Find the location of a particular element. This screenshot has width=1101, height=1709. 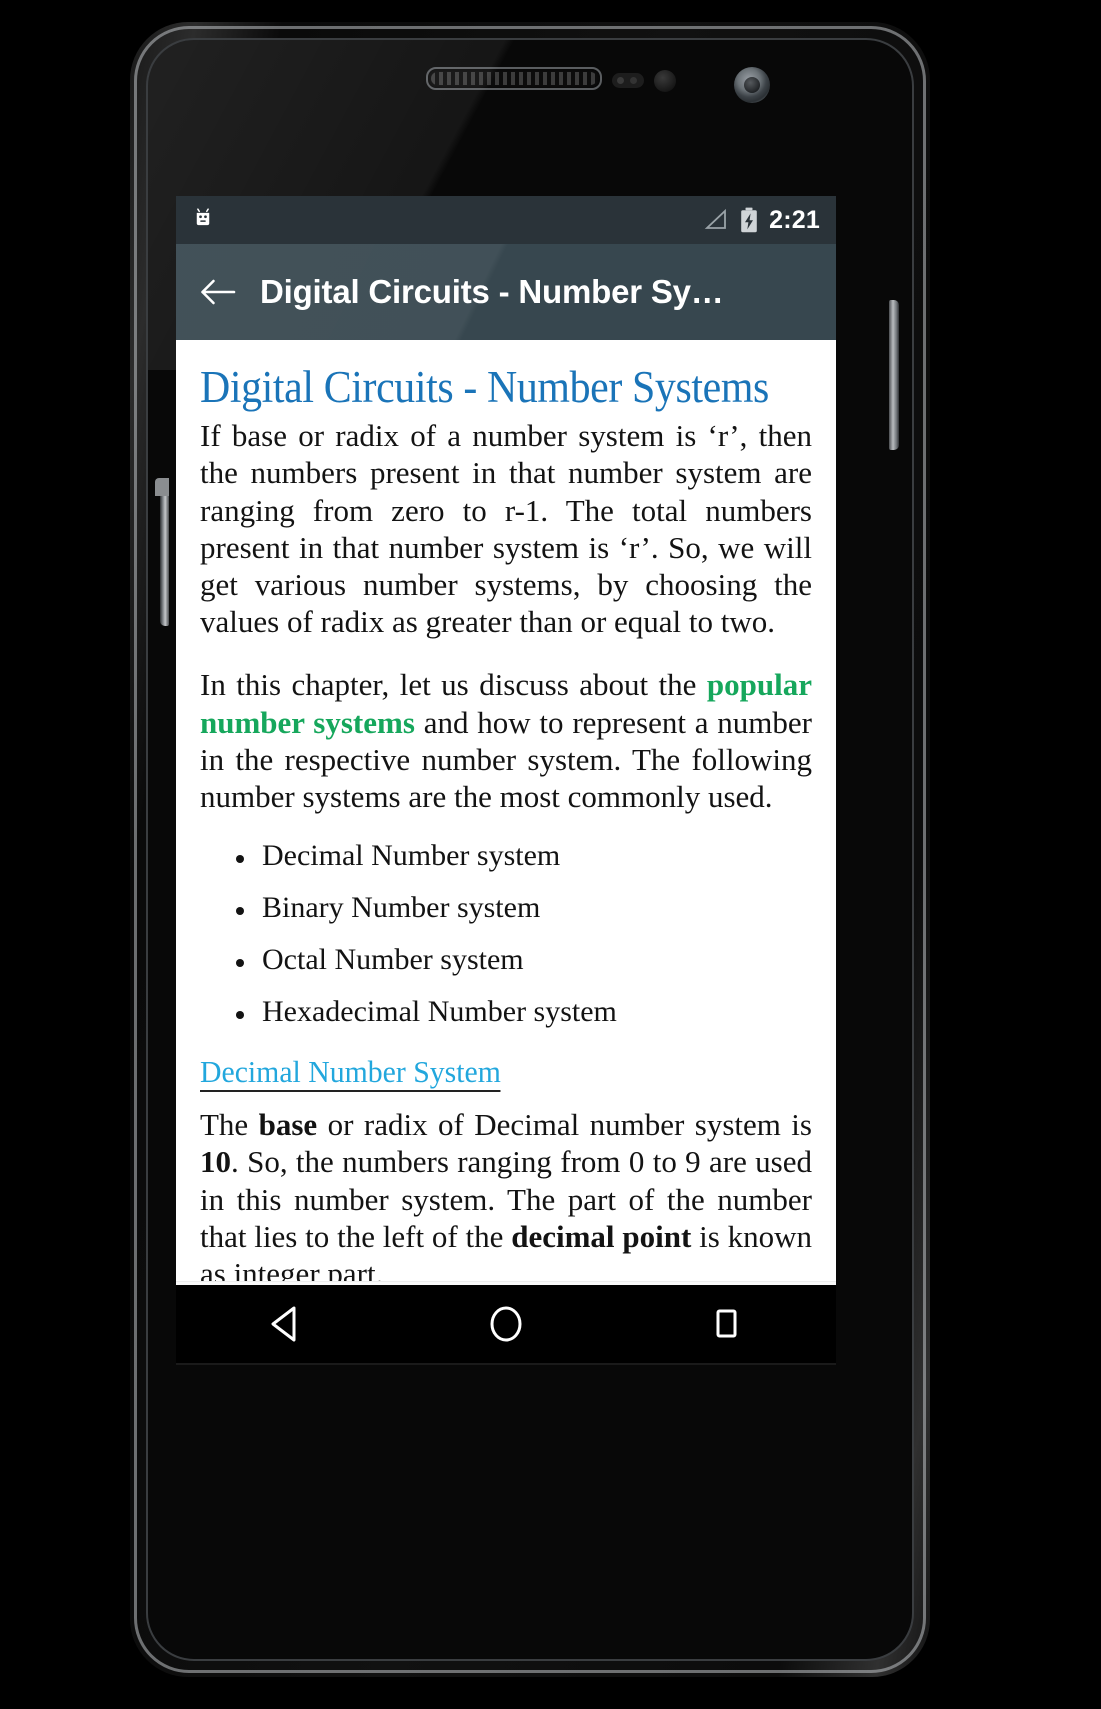

paragraph-3-part-2: or radix of Decimal number system is is located at coordinates (564, 1125).